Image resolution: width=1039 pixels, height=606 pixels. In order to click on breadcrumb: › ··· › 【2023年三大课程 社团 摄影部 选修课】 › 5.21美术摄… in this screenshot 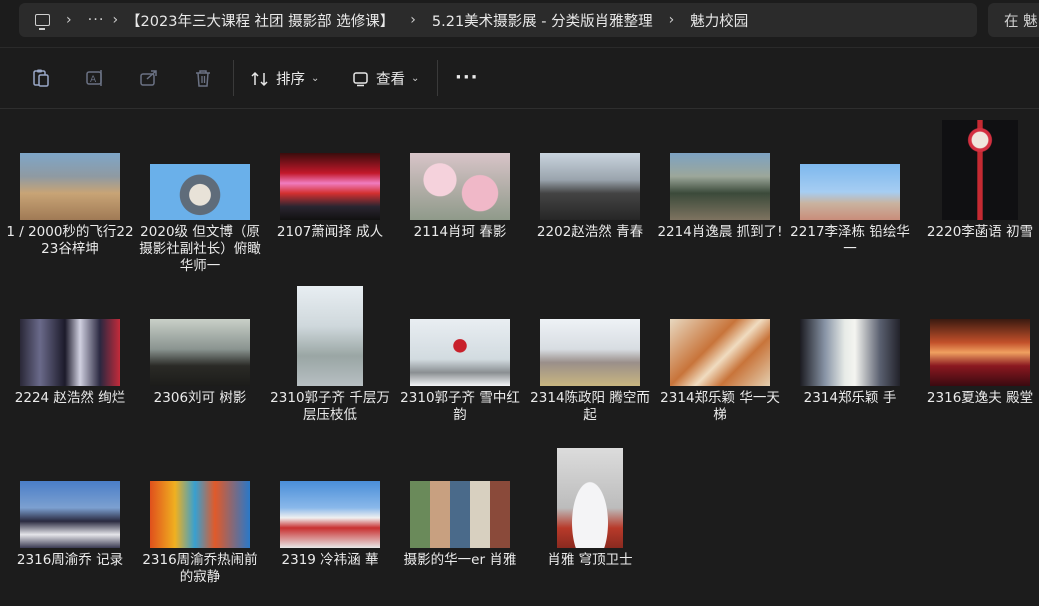, I will do `click(498, 20)`.